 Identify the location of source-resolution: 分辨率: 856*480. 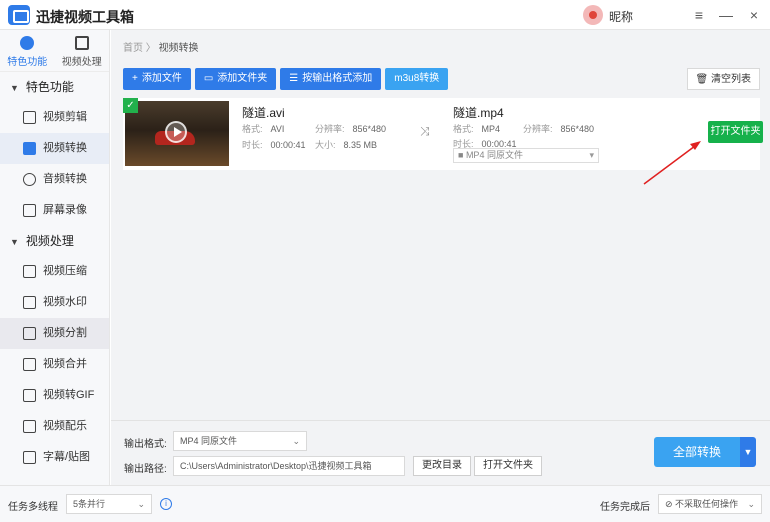
(351, 129).